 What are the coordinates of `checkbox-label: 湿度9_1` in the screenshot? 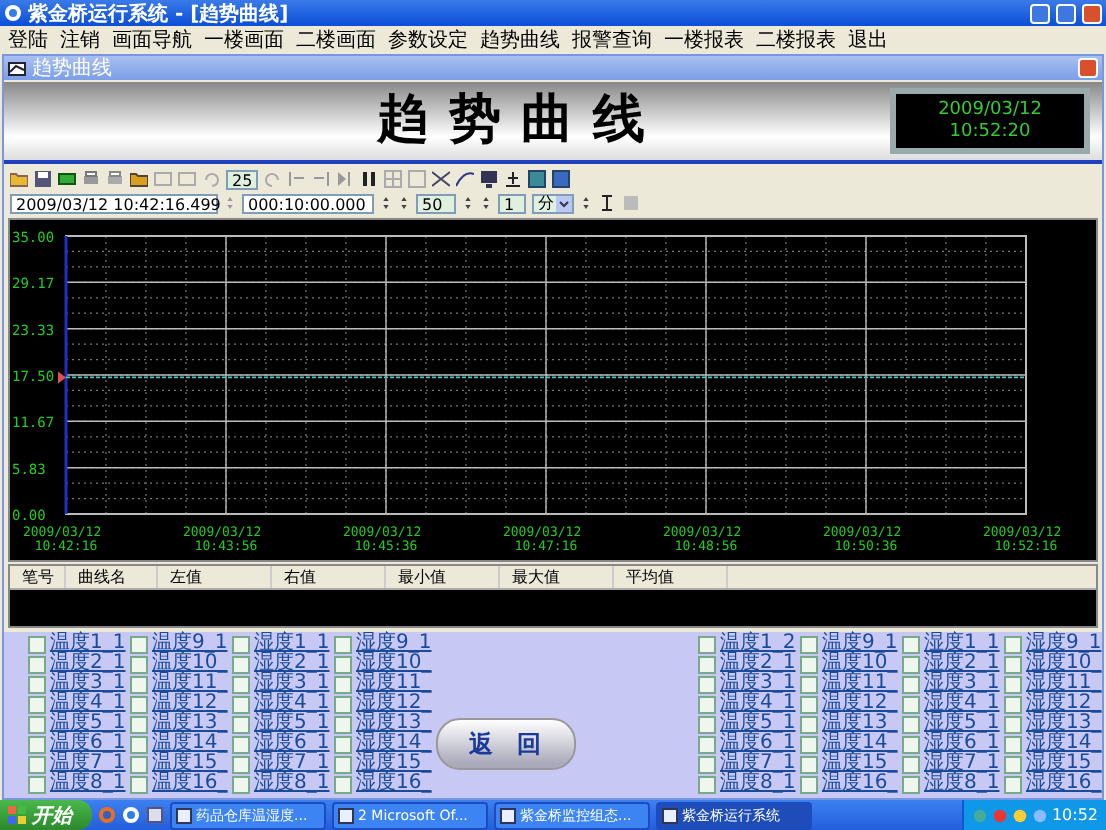 It's located at (1064, 644).